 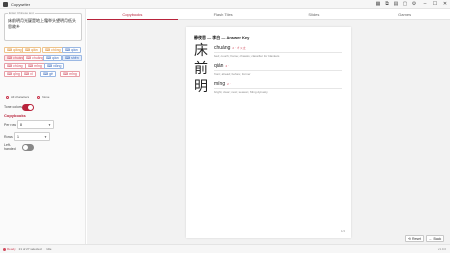 I want to click on status-dot-icon, so click(x=4, y=249).